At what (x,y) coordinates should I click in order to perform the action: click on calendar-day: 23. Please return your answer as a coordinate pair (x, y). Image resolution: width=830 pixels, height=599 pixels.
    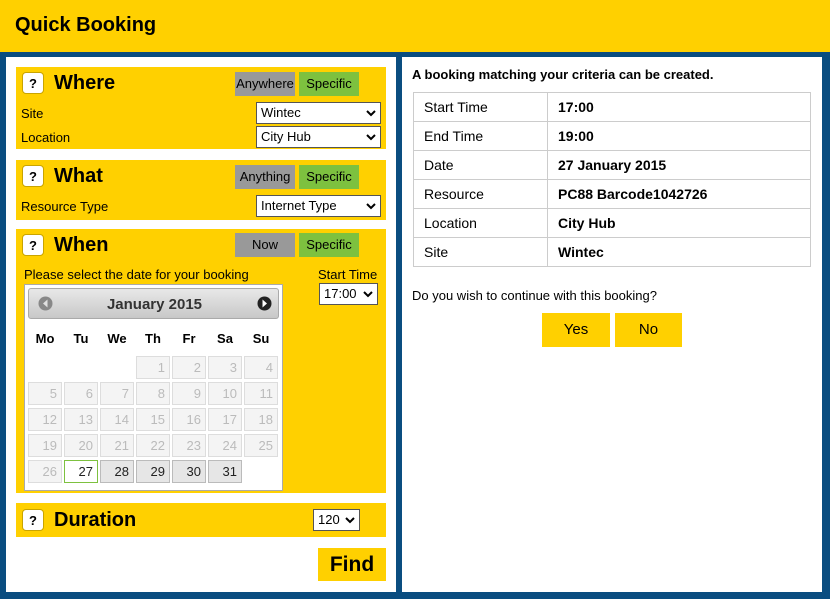
    Looking at the image, I should click on (189, 445).